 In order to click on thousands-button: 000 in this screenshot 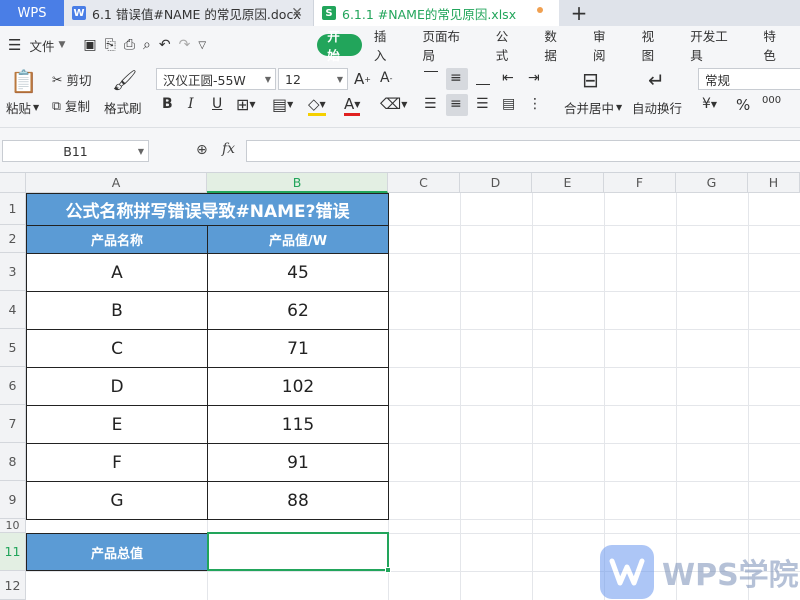, I will do `click(771, 100)`.